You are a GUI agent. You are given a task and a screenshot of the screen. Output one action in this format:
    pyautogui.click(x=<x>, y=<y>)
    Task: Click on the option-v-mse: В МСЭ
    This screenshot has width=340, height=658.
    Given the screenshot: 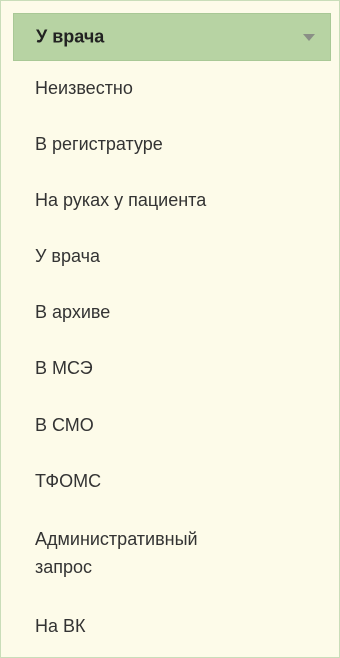 What is the action you would take?
    pyautogui.click(x=172, y=368)
    